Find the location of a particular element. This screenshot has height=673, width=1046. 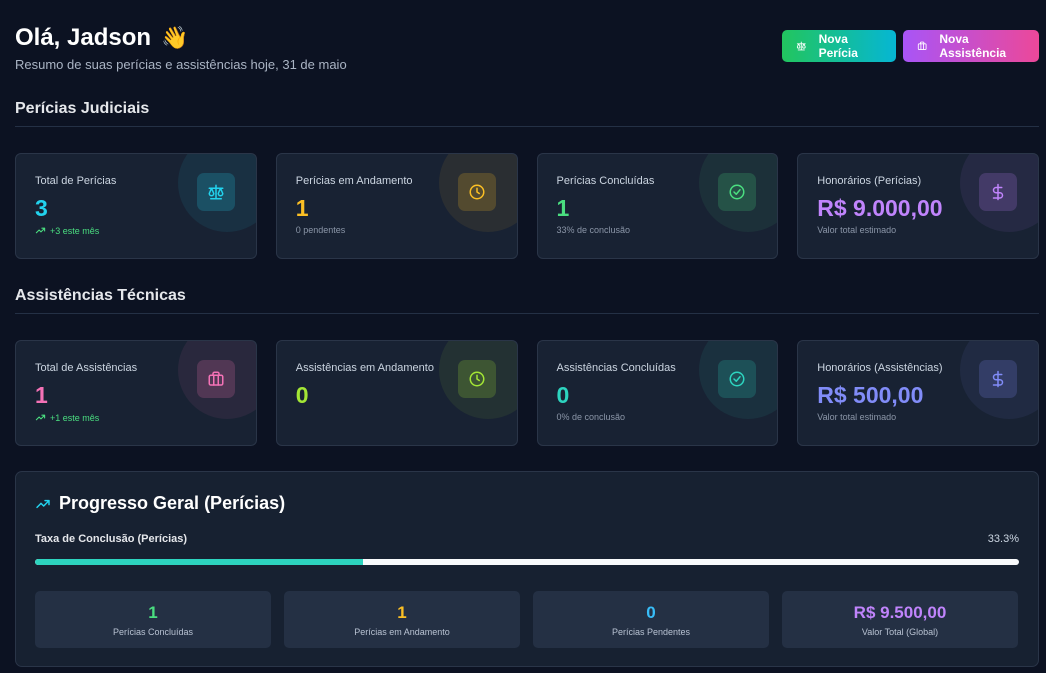

completion-progress-fill is located at coordinates (199, 562).